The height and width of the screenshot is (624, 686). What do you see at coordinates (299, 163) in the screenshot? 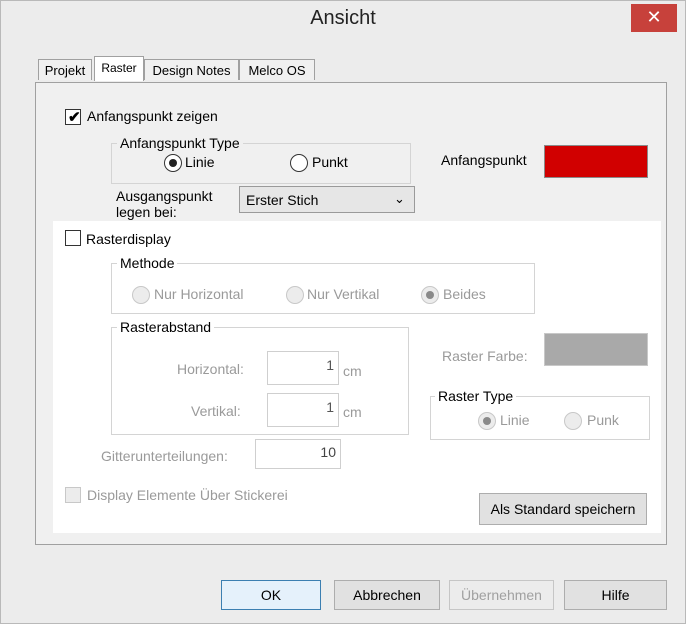
I see `origin-type-point-radio` at bounding box center [299, 163].